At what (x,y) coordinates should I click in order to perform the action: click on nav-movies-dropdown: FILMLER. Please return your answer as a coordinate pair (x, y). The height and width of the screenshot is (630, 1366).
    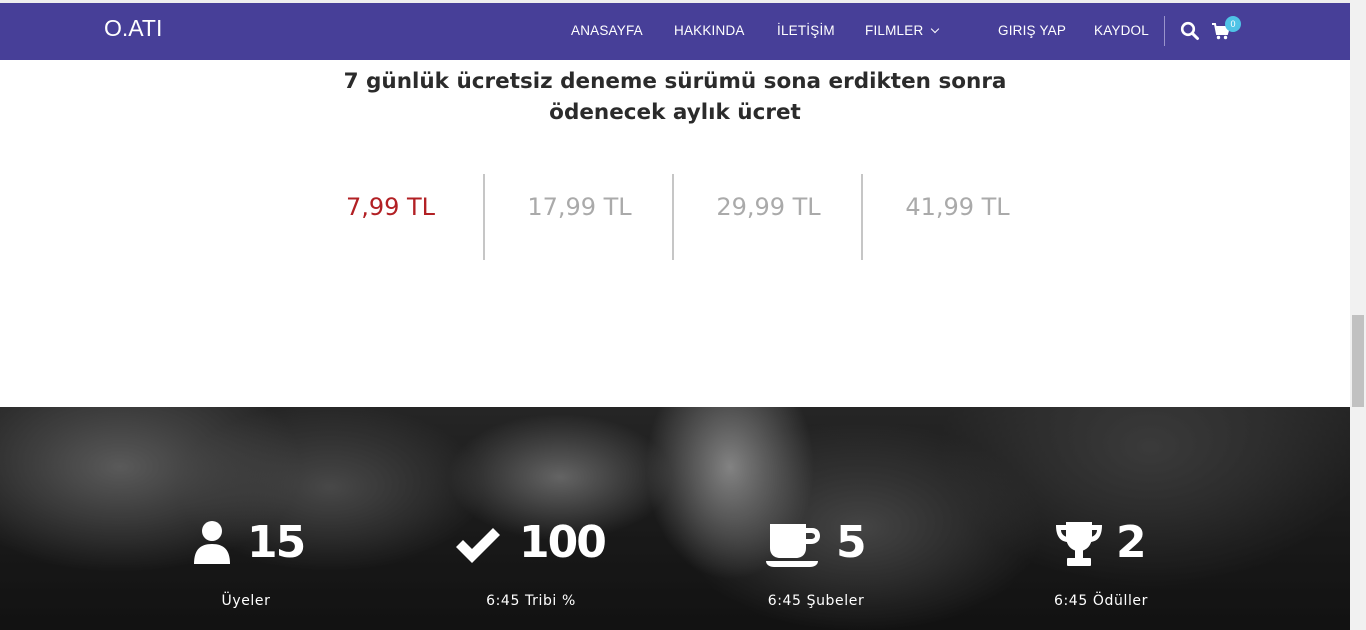
    Looking at the image, I should click on (902, 30).